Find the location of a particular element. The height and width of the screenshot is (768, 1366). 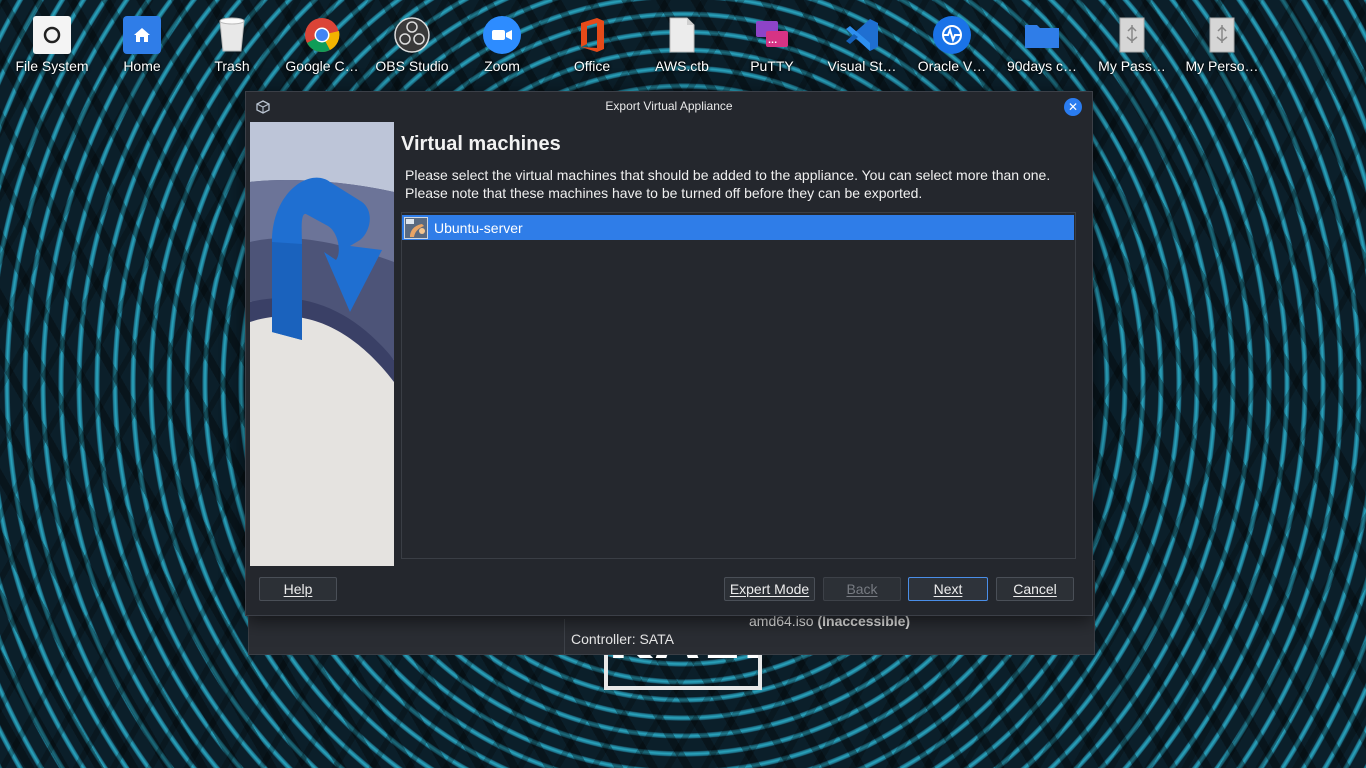

dialog-titlebar: Export Virtual Appliance ✕ is located at coordinates (669, 106).